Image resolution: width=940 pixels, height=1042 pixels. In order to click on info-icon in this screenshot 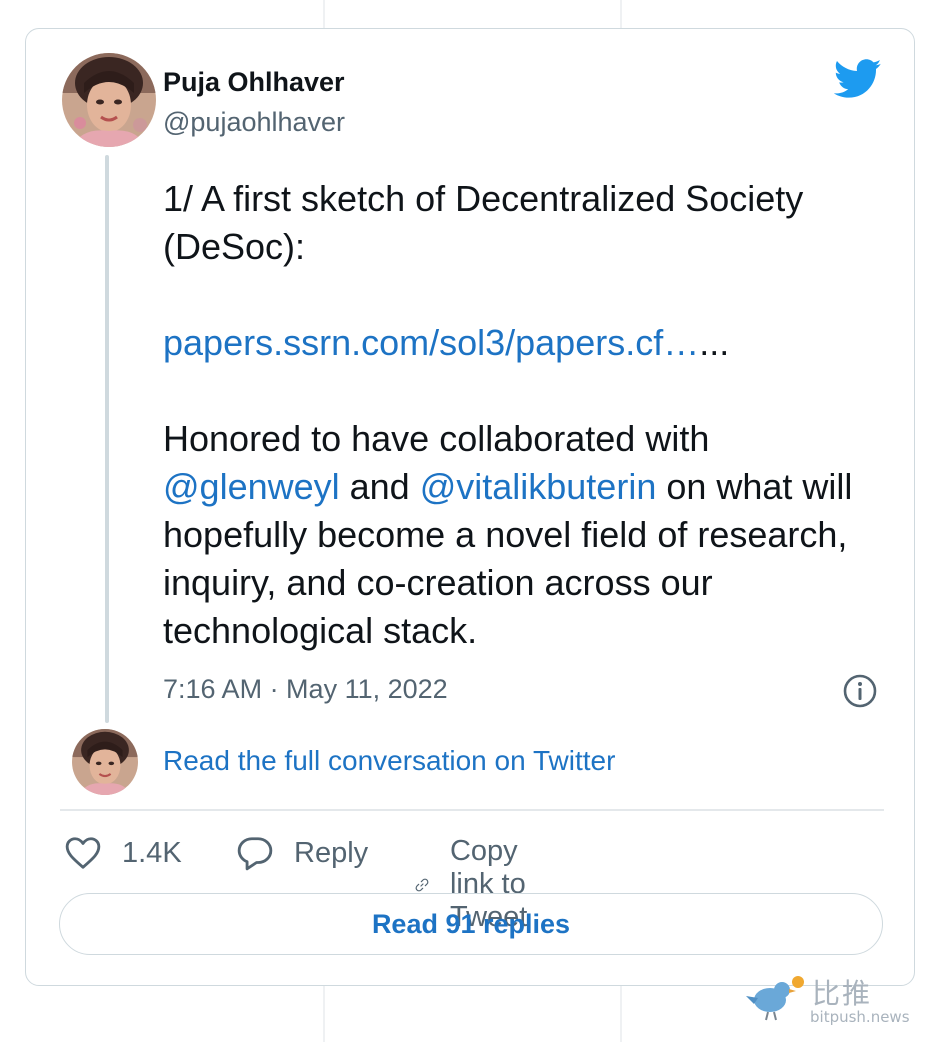, I will do `click(860, 693)`.